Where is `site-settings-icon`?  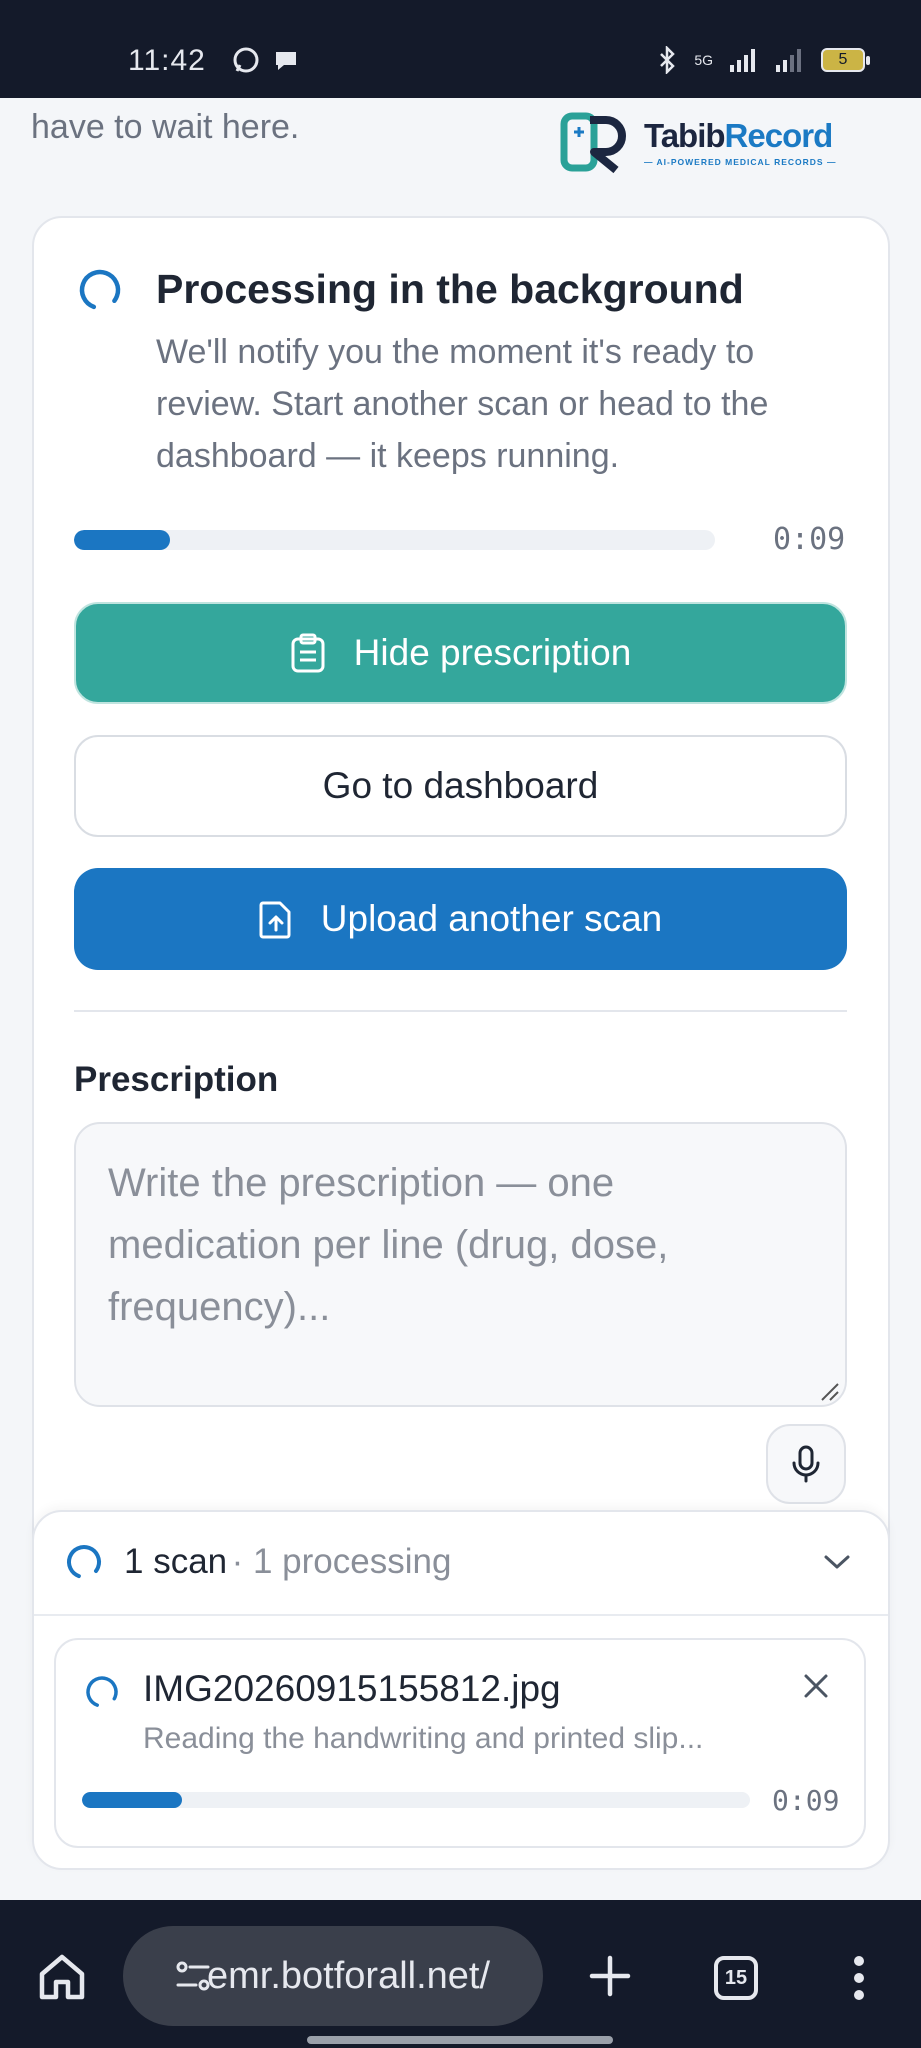
site-settings-icon is located at coordinates (193, 1976).